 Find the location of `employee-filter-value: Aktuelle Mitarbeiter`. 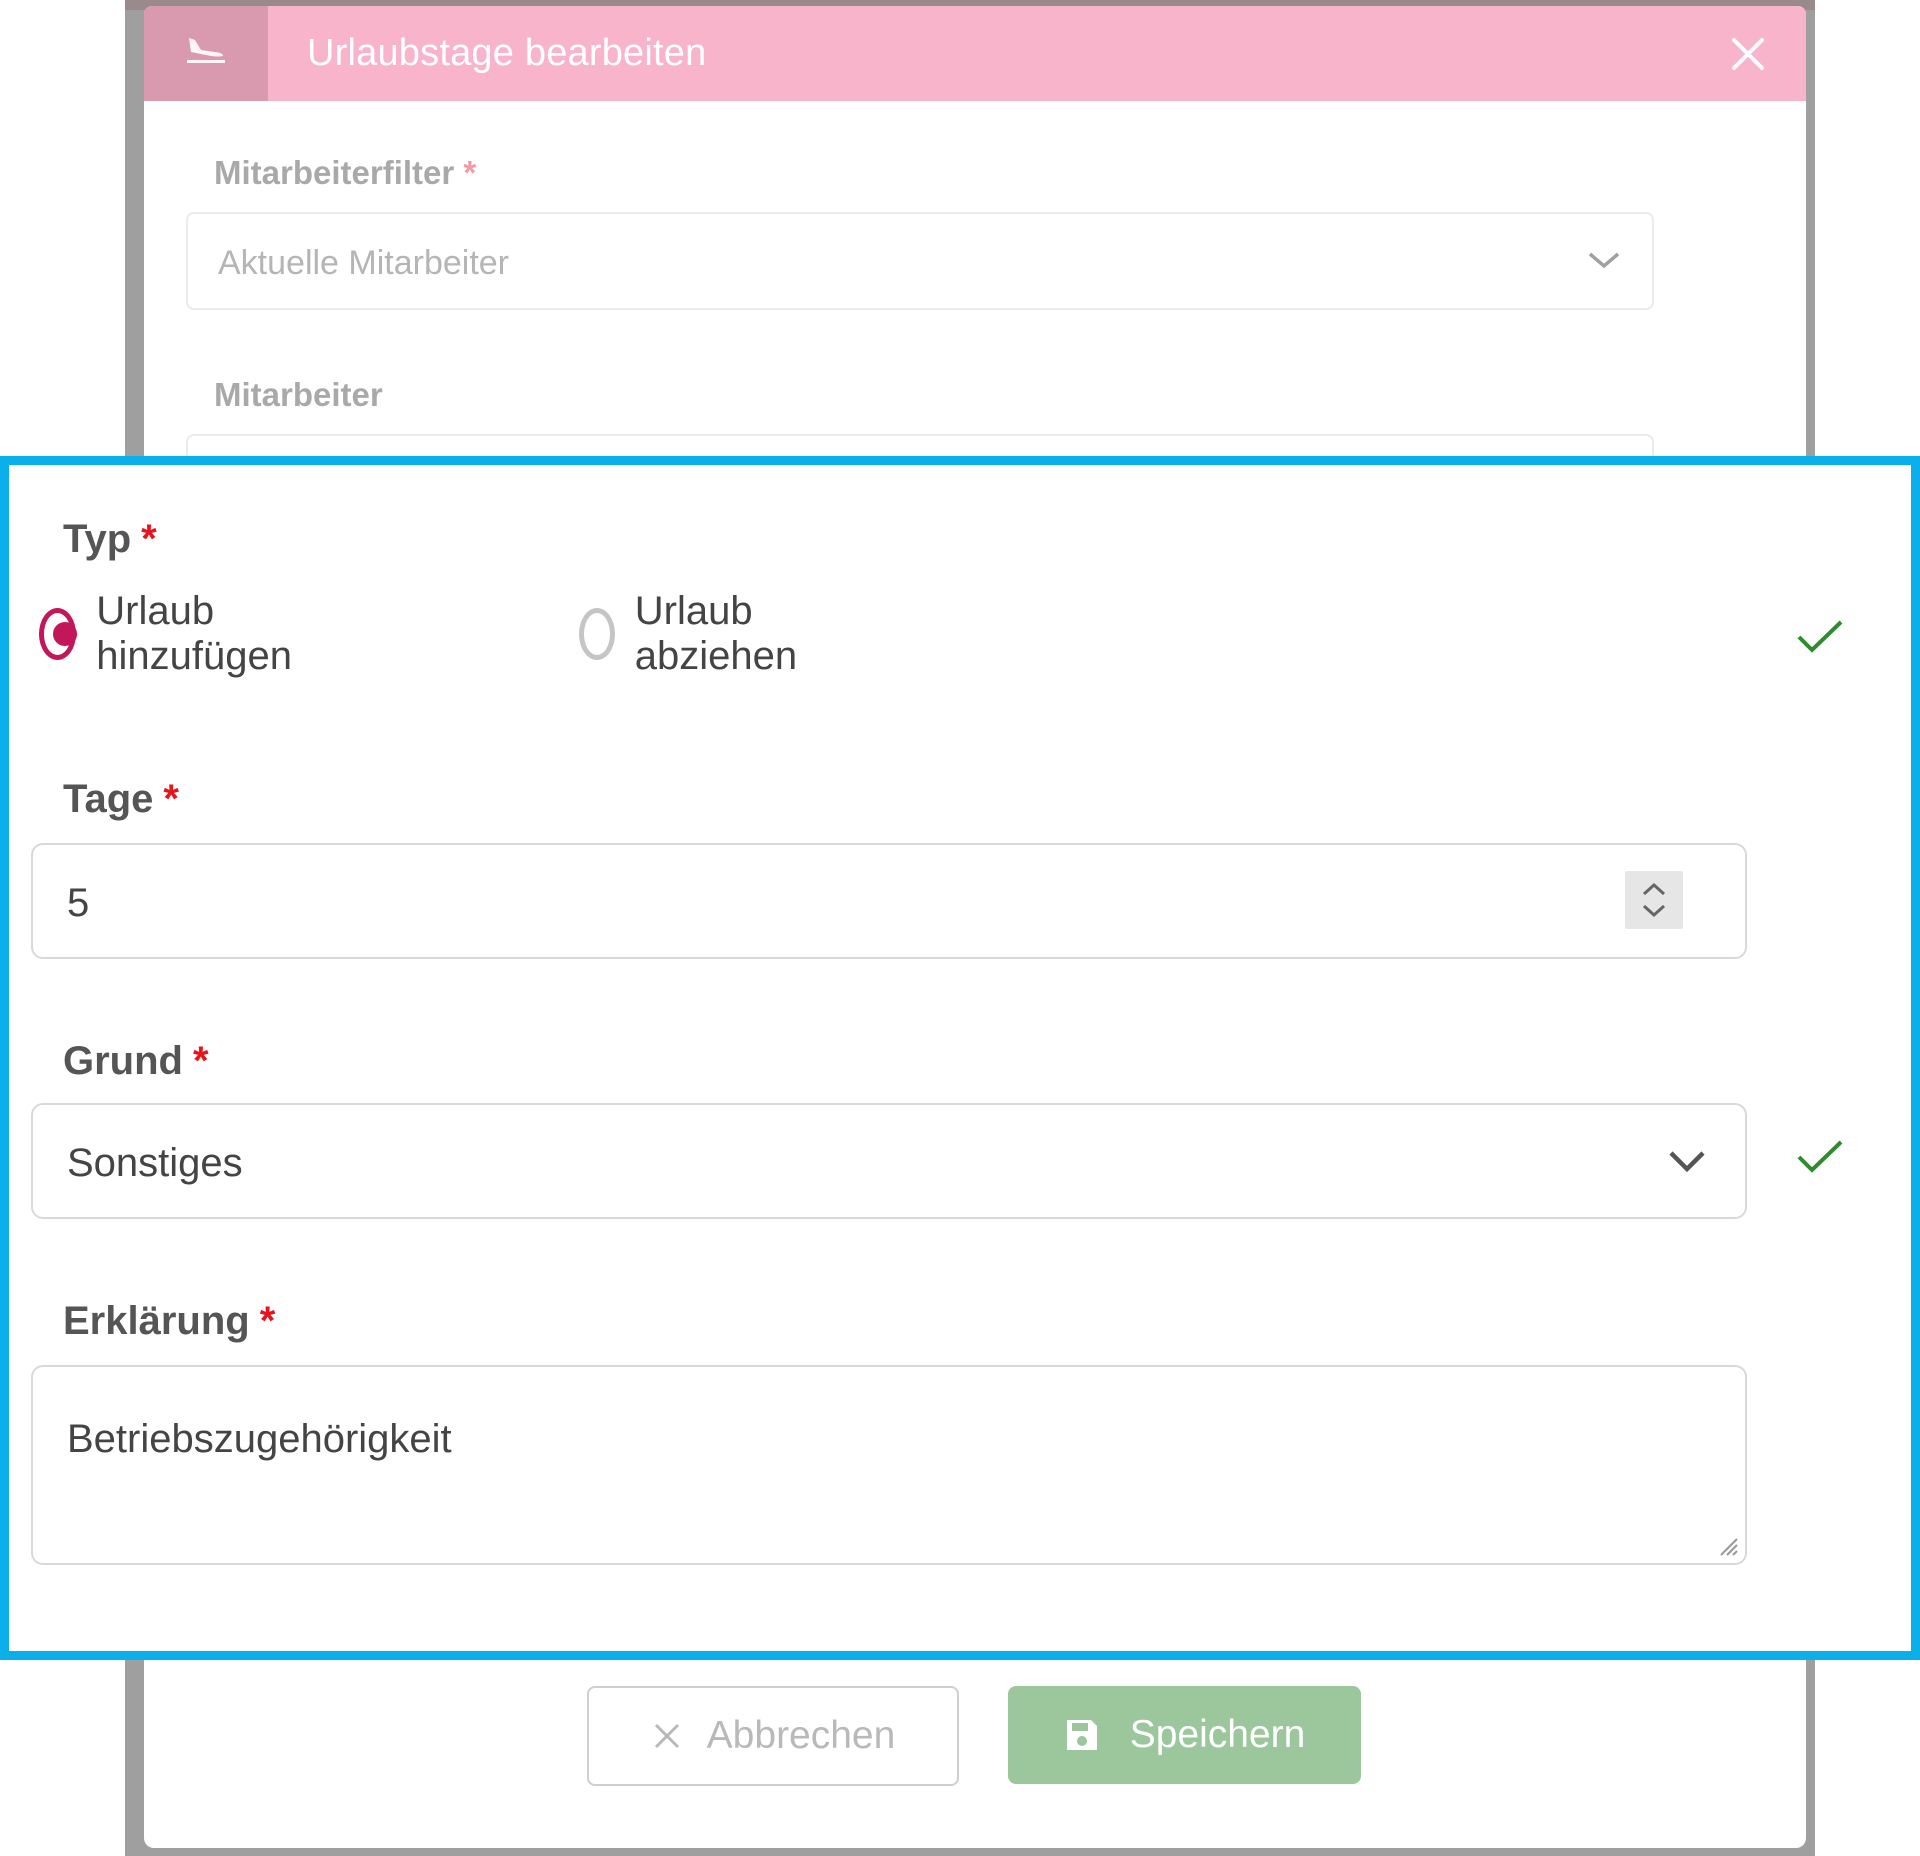

employee-filter-value: Aktuelle Mitarbeiter is located at coordinates (364, 263).